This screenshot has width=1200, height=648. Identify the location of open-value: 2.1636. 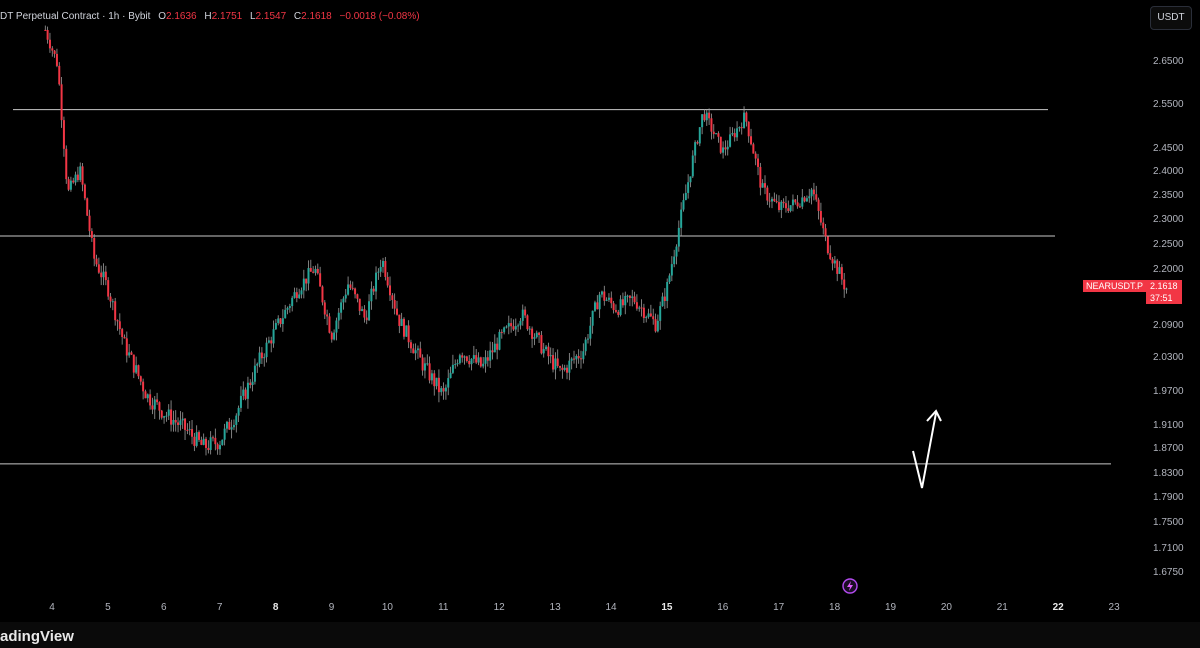
(181, 16).